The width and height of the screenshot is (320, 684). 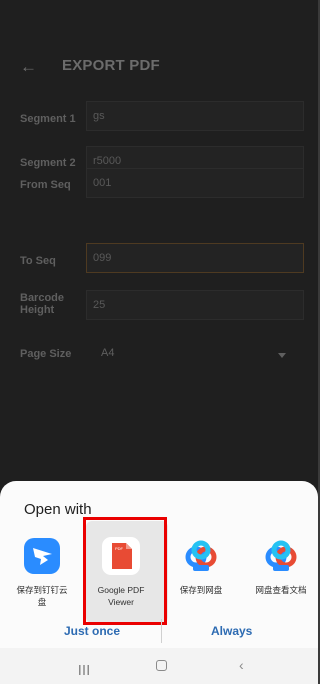 I want to click on app-option-view-document: 网盘查看文档, so click(x=281, y=587).